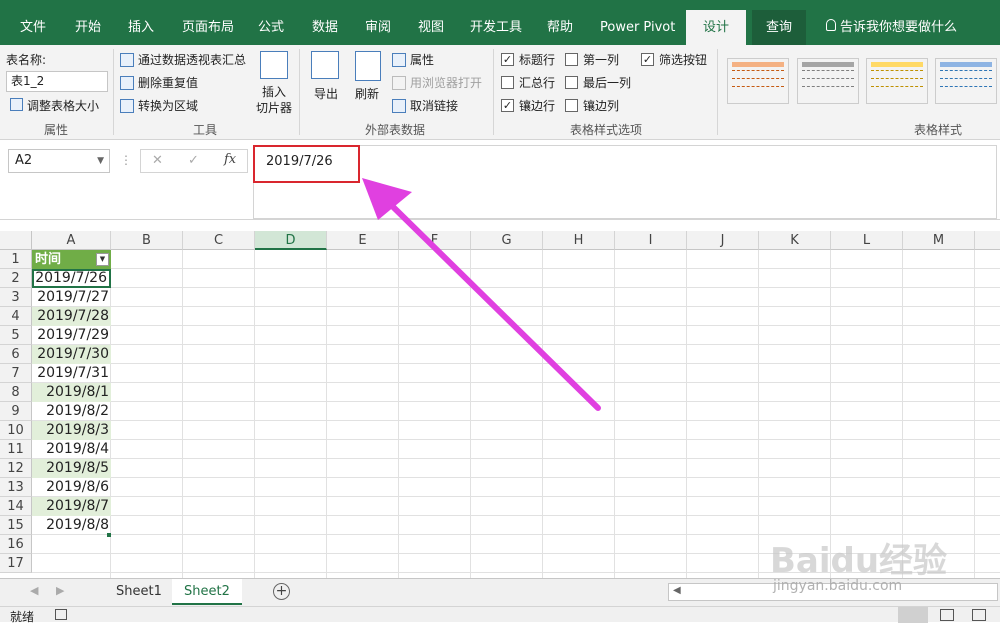 The image size is (1000, 625). Describe the element at coordinates (16, 525) in the screenshot. I see `row-header: 15` at that location.